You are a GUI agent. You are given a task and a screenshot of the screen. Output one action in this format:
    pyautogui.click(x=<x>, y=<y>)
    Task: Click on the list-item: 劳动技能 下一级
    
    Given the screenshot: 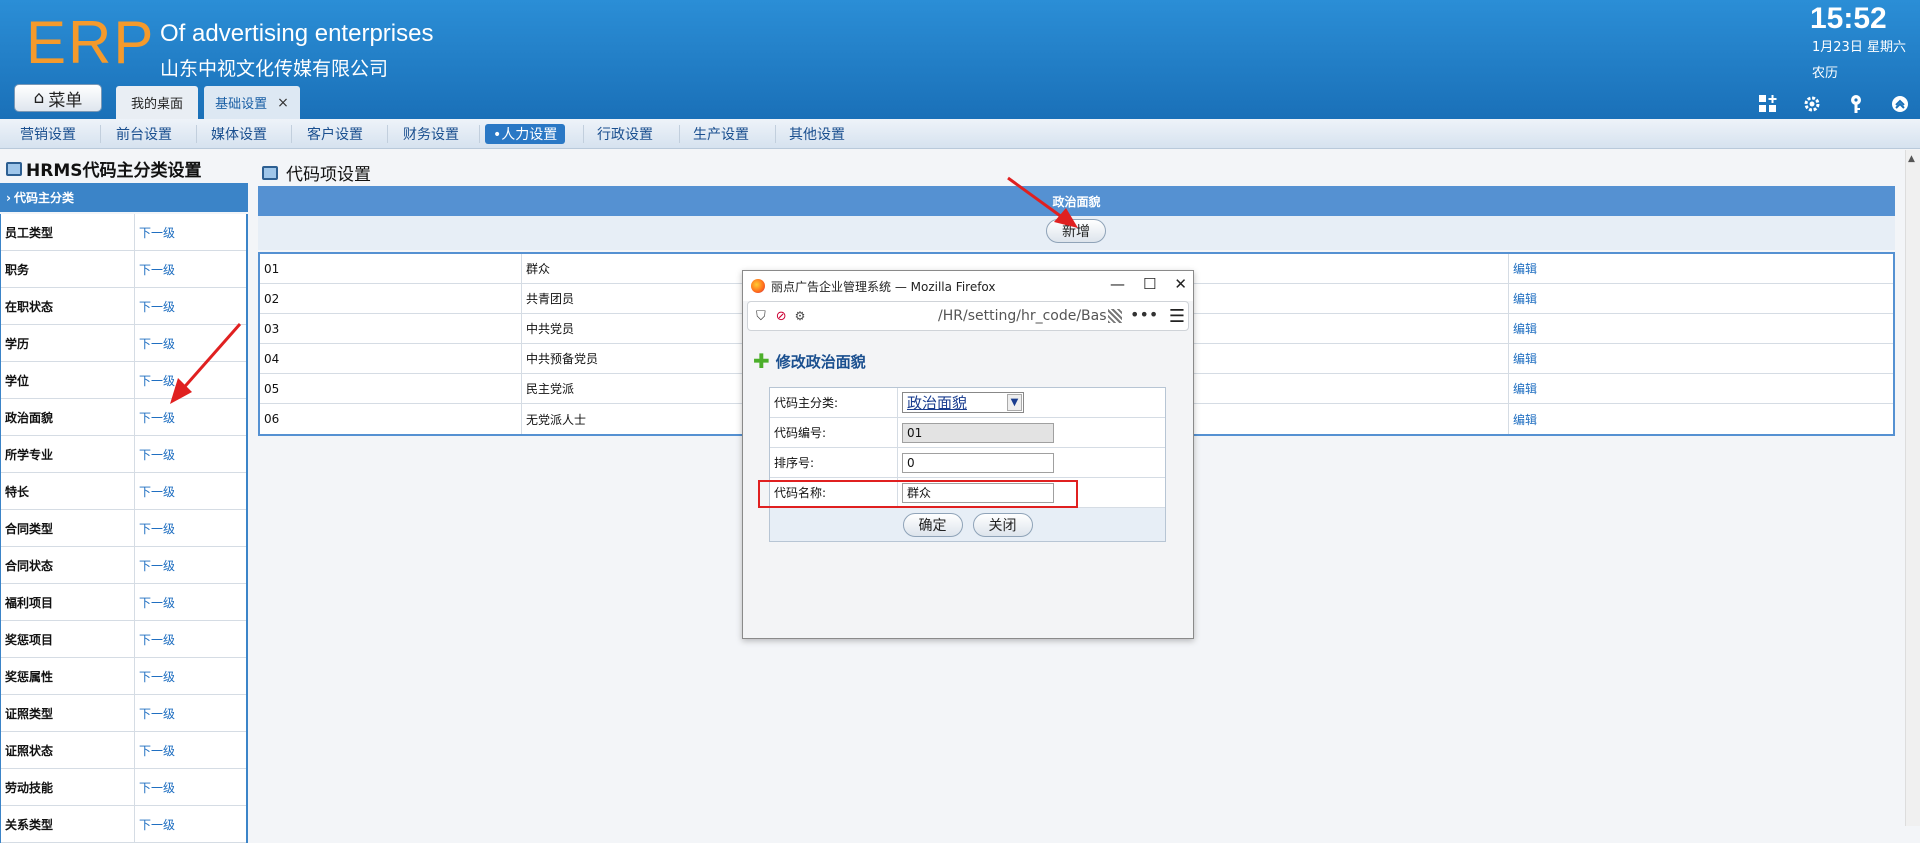 What is the action you would take?
    pyautogui.click(x=123, y=787)
    